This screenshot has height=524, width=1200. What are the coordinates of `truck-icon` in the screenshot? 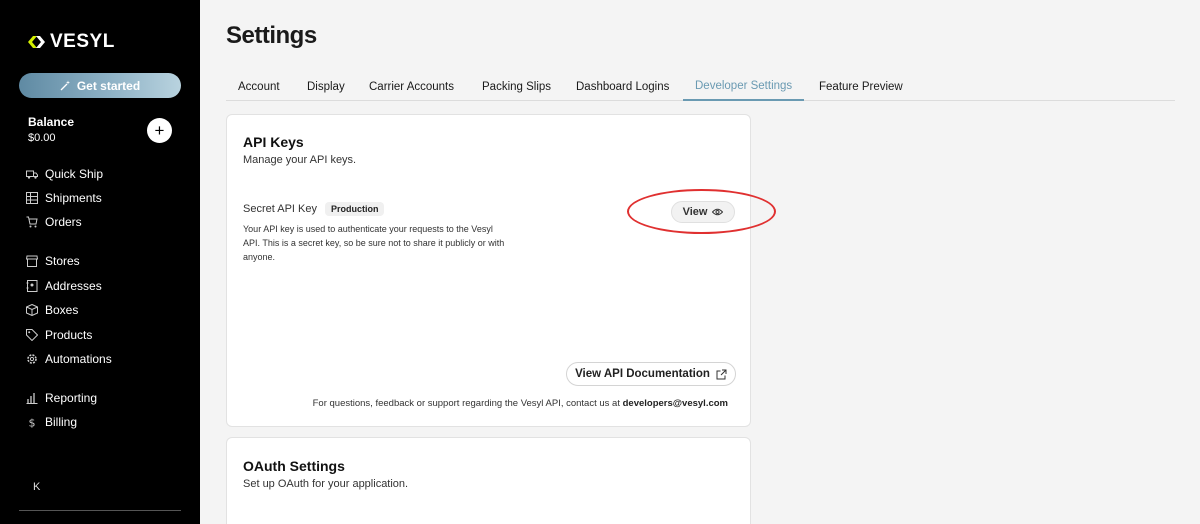 It's located at (32, 174).